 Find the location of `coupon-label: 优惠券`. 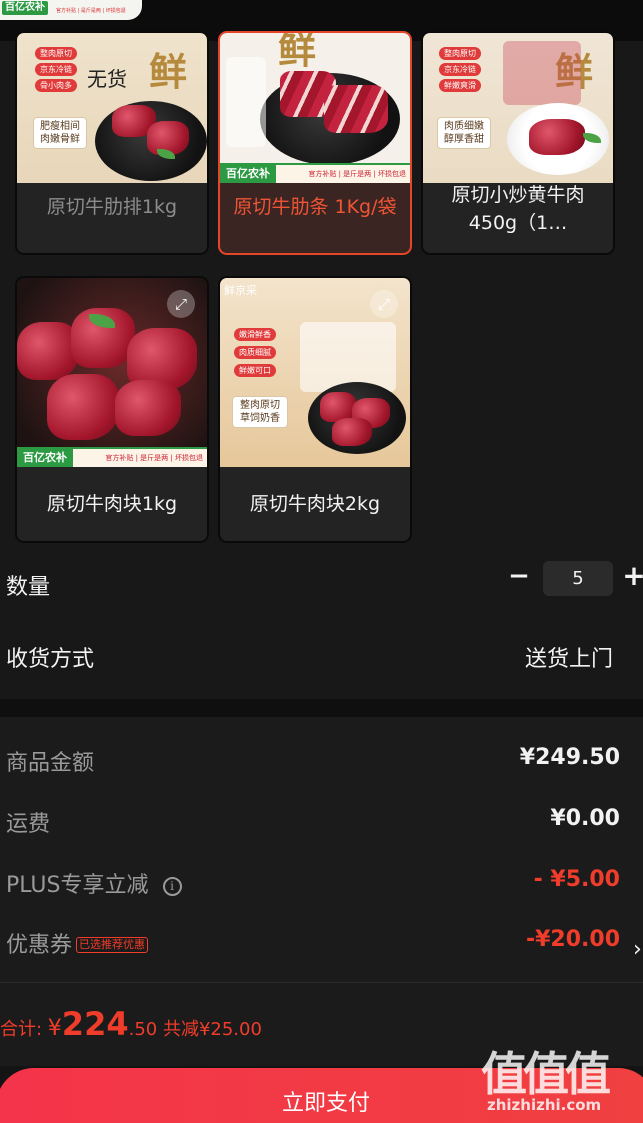

coupon-label: 优惠券 is located at coordinates (39, 945).